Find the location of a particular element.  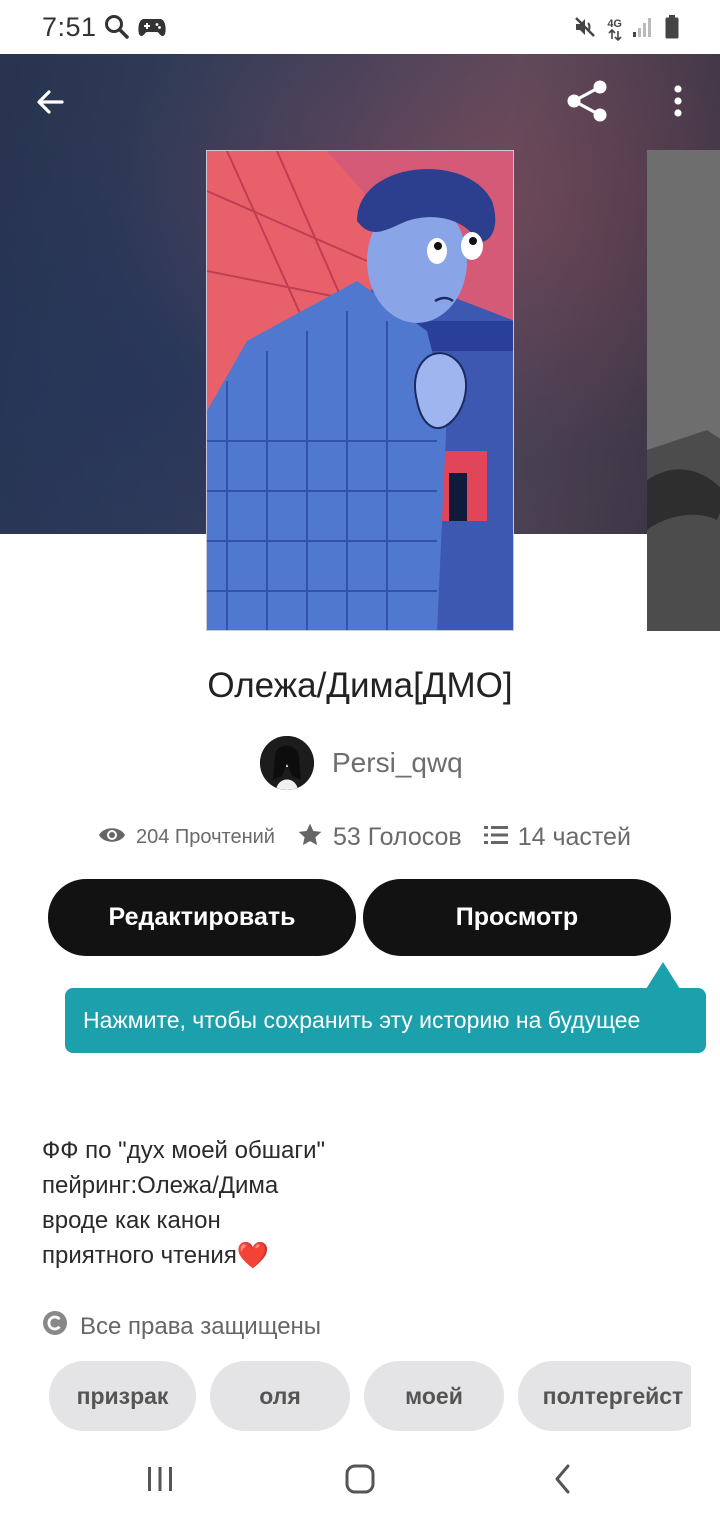

view-button: Просмотр is located at coordinates (517, 917).